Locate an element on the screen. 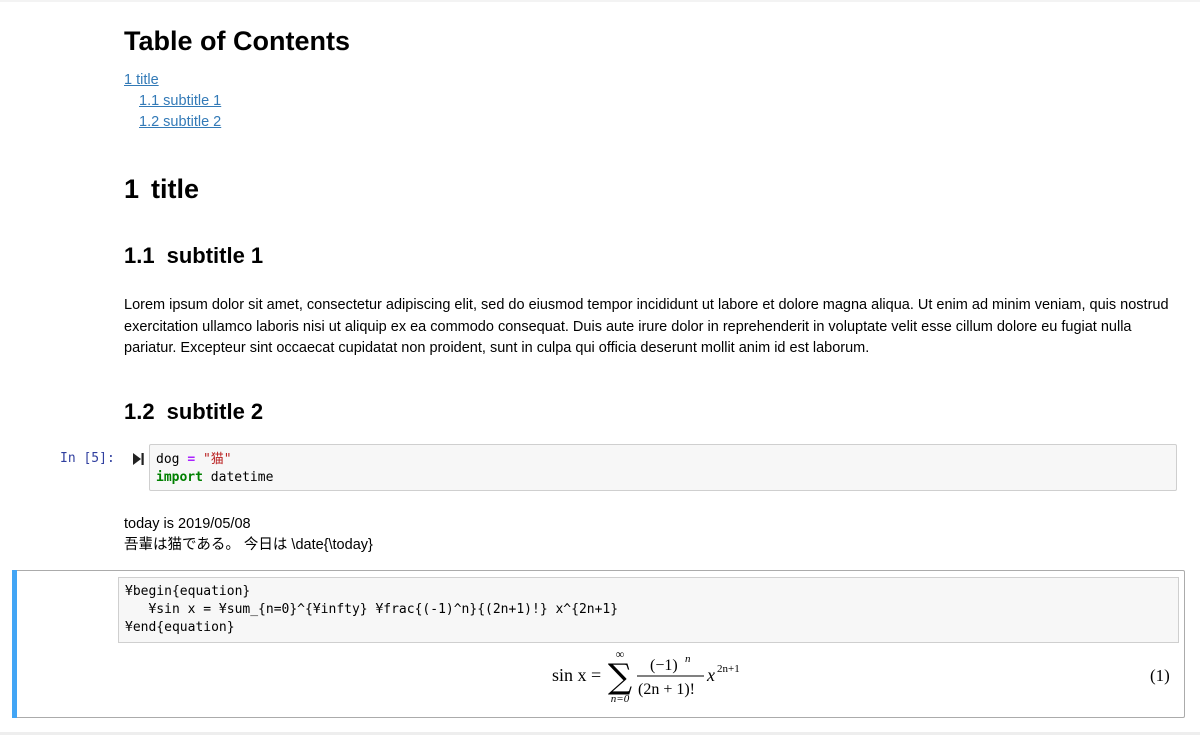 The image size is (1200, 735). x-exponent: 2n+1 is located at coordinates (728, 669).